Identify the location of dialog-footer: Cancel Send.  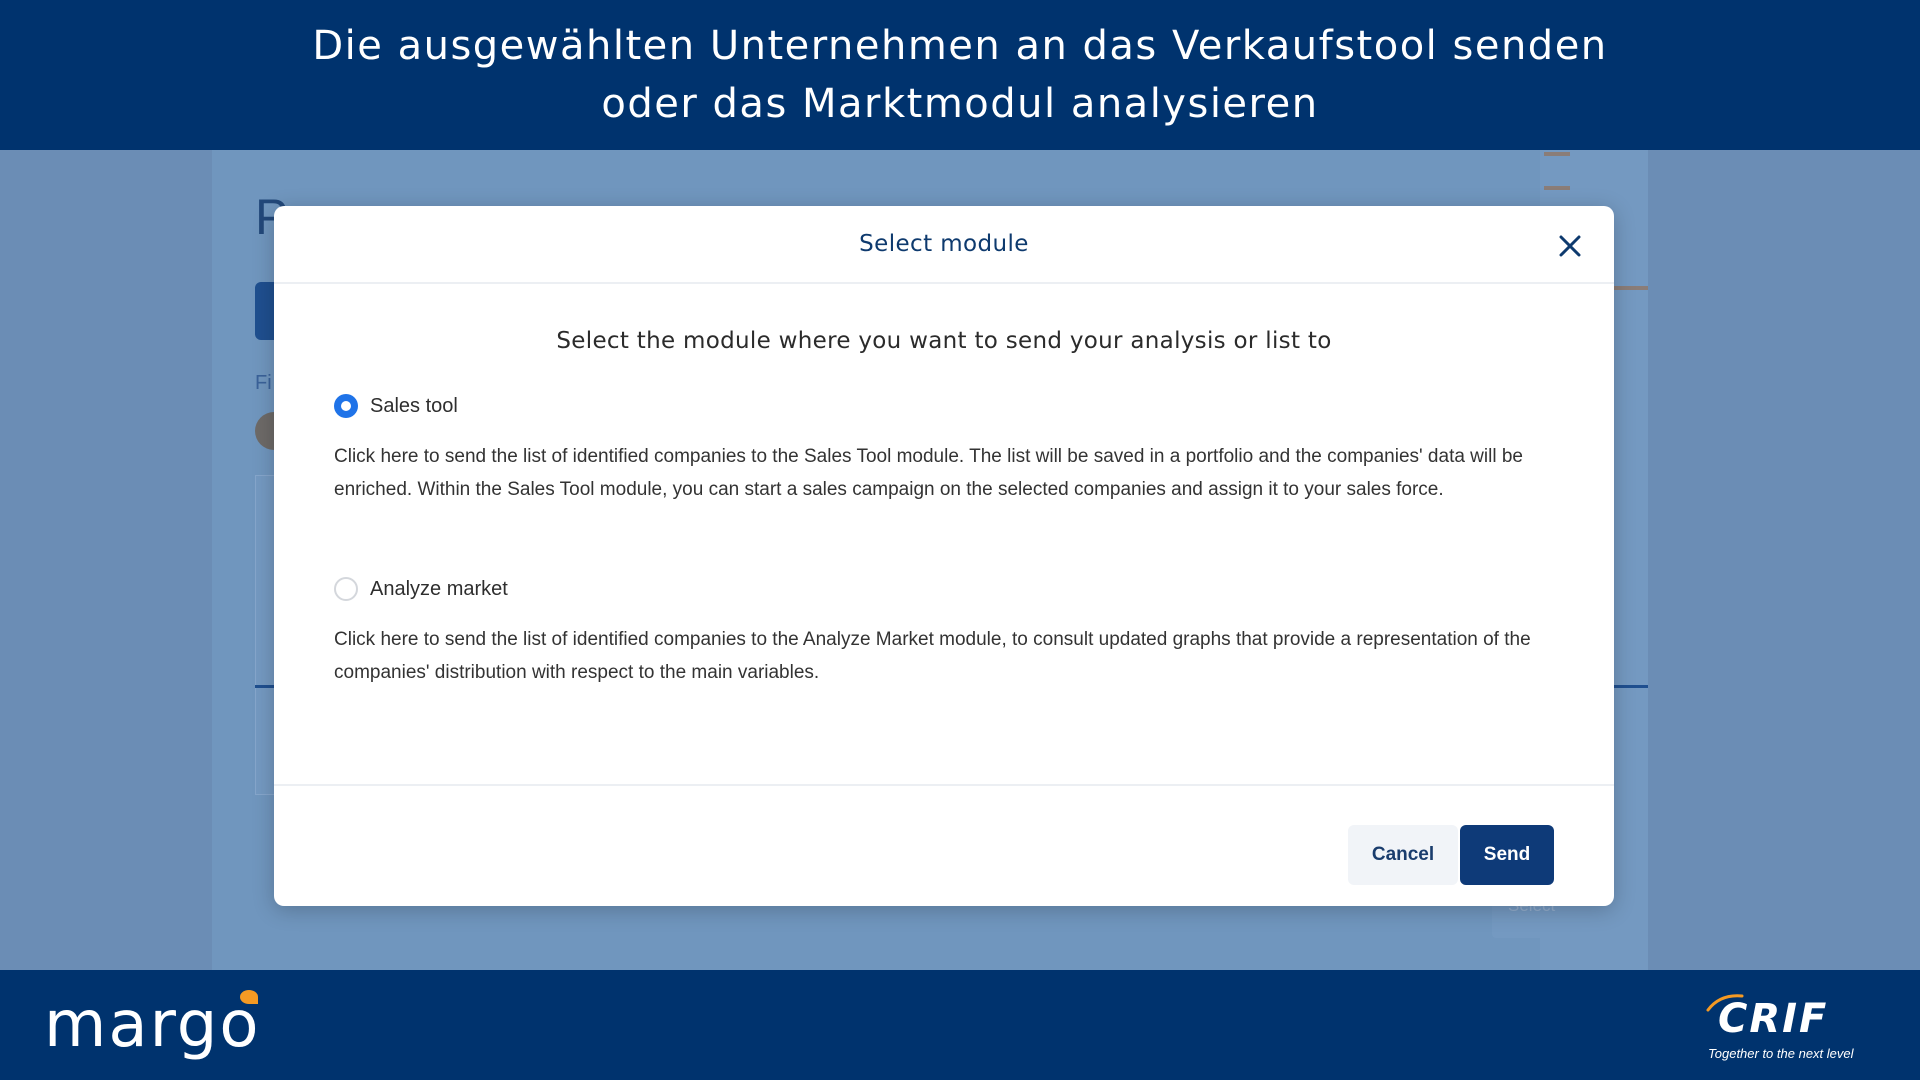
(944, 845).